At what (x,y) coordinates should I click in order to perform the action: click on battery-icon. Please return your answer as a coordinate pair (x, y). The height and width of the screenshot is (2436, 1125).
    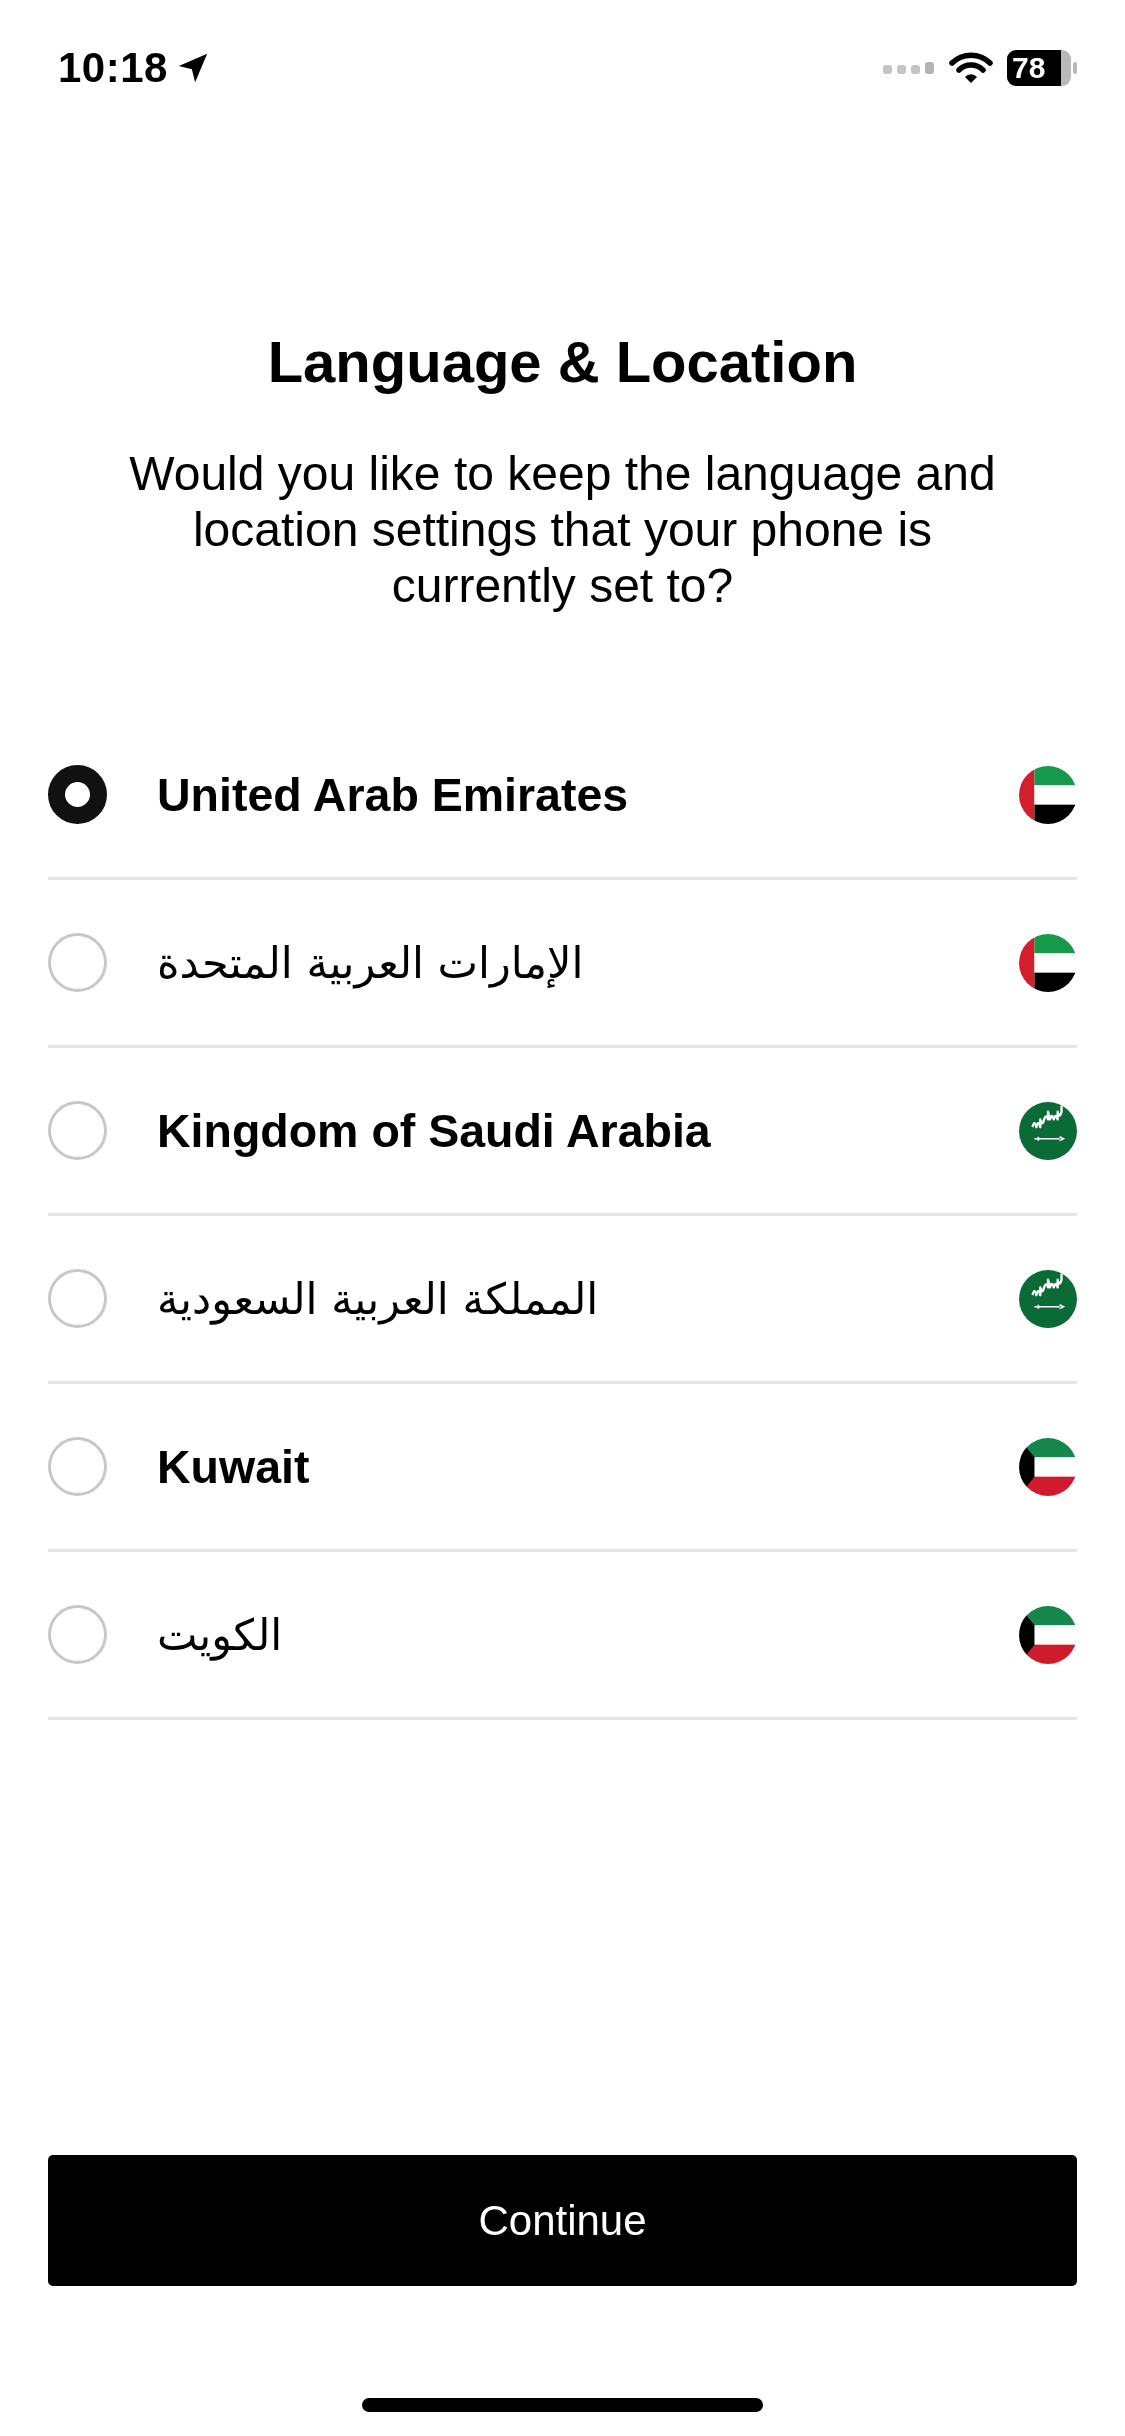
    Looking at the image, I should click on (1042, 68).